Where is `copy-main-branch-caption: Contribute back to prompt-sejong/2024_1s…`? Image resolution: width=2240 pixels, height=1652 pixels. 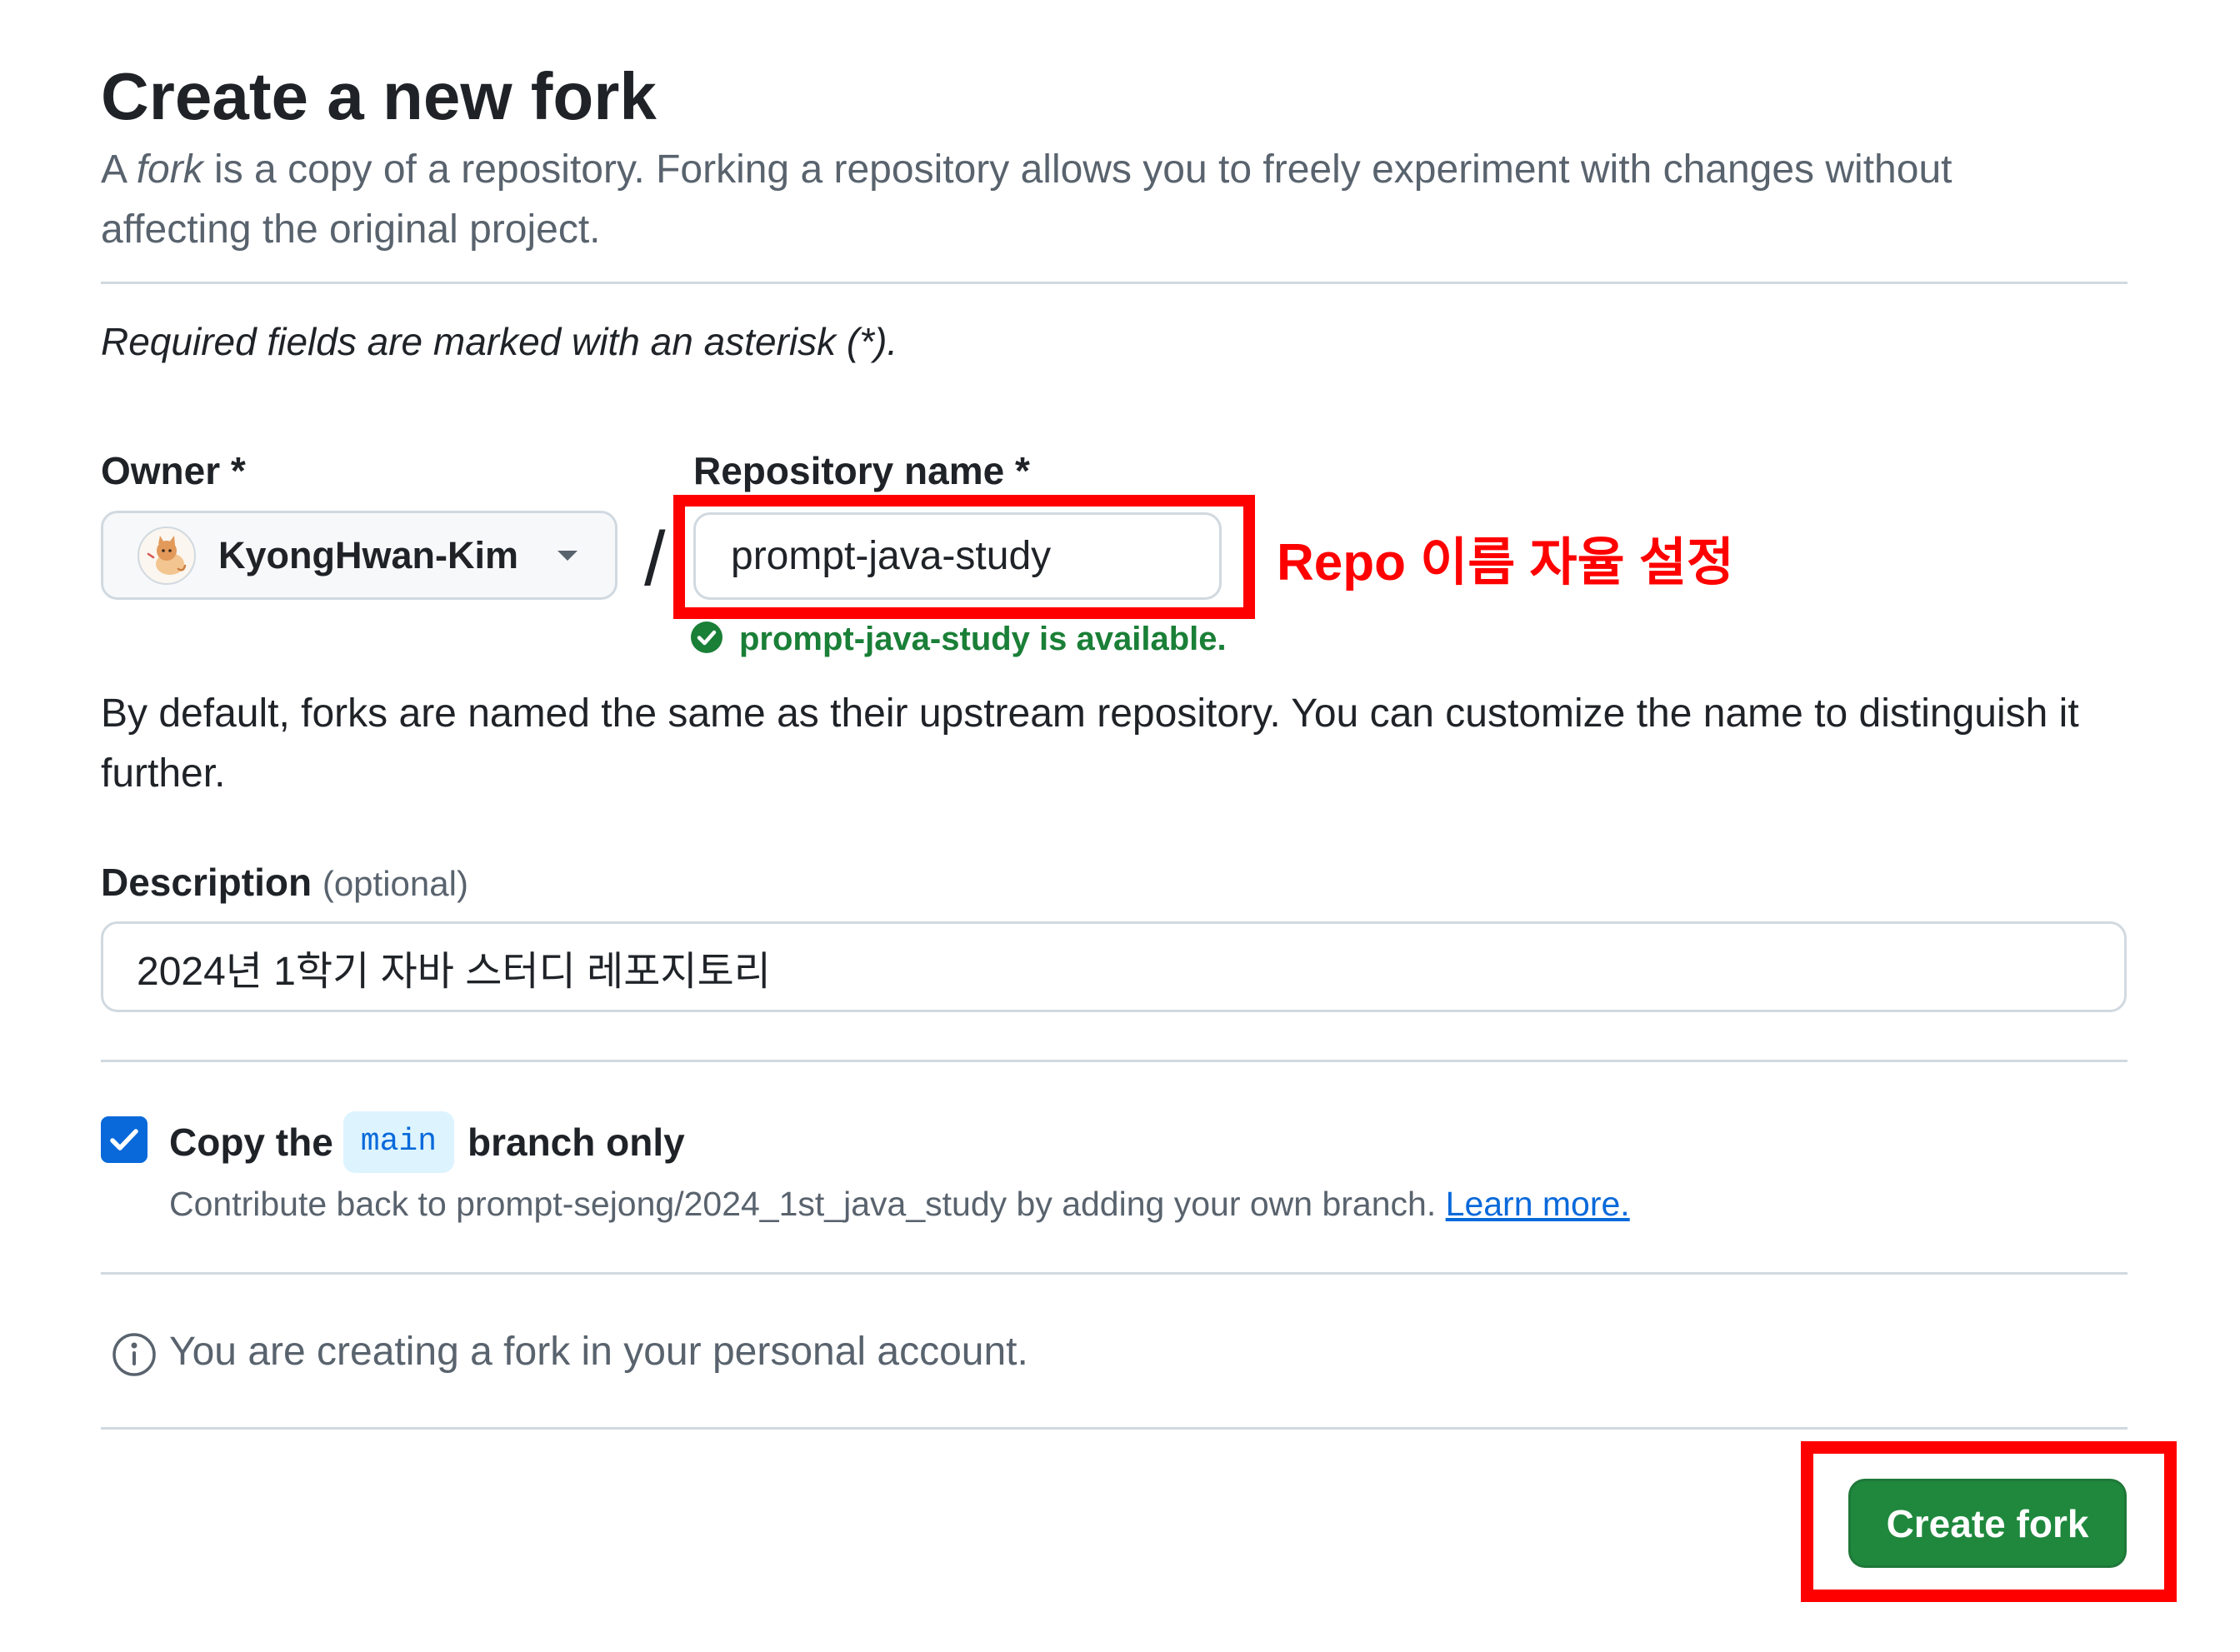 copy-main-branch-caption: Contribute back to prompt-sejong/2024_1s… is located at coordinates (899, 1204).